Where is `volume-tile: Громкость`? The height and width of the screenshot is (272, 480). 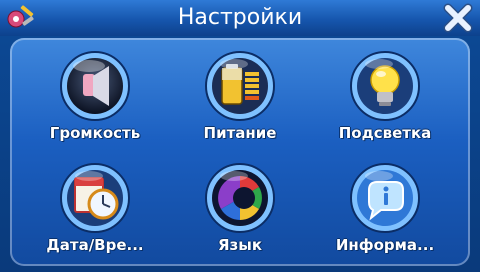 volume-tile: Громкость is located at coordinates (95, 98).